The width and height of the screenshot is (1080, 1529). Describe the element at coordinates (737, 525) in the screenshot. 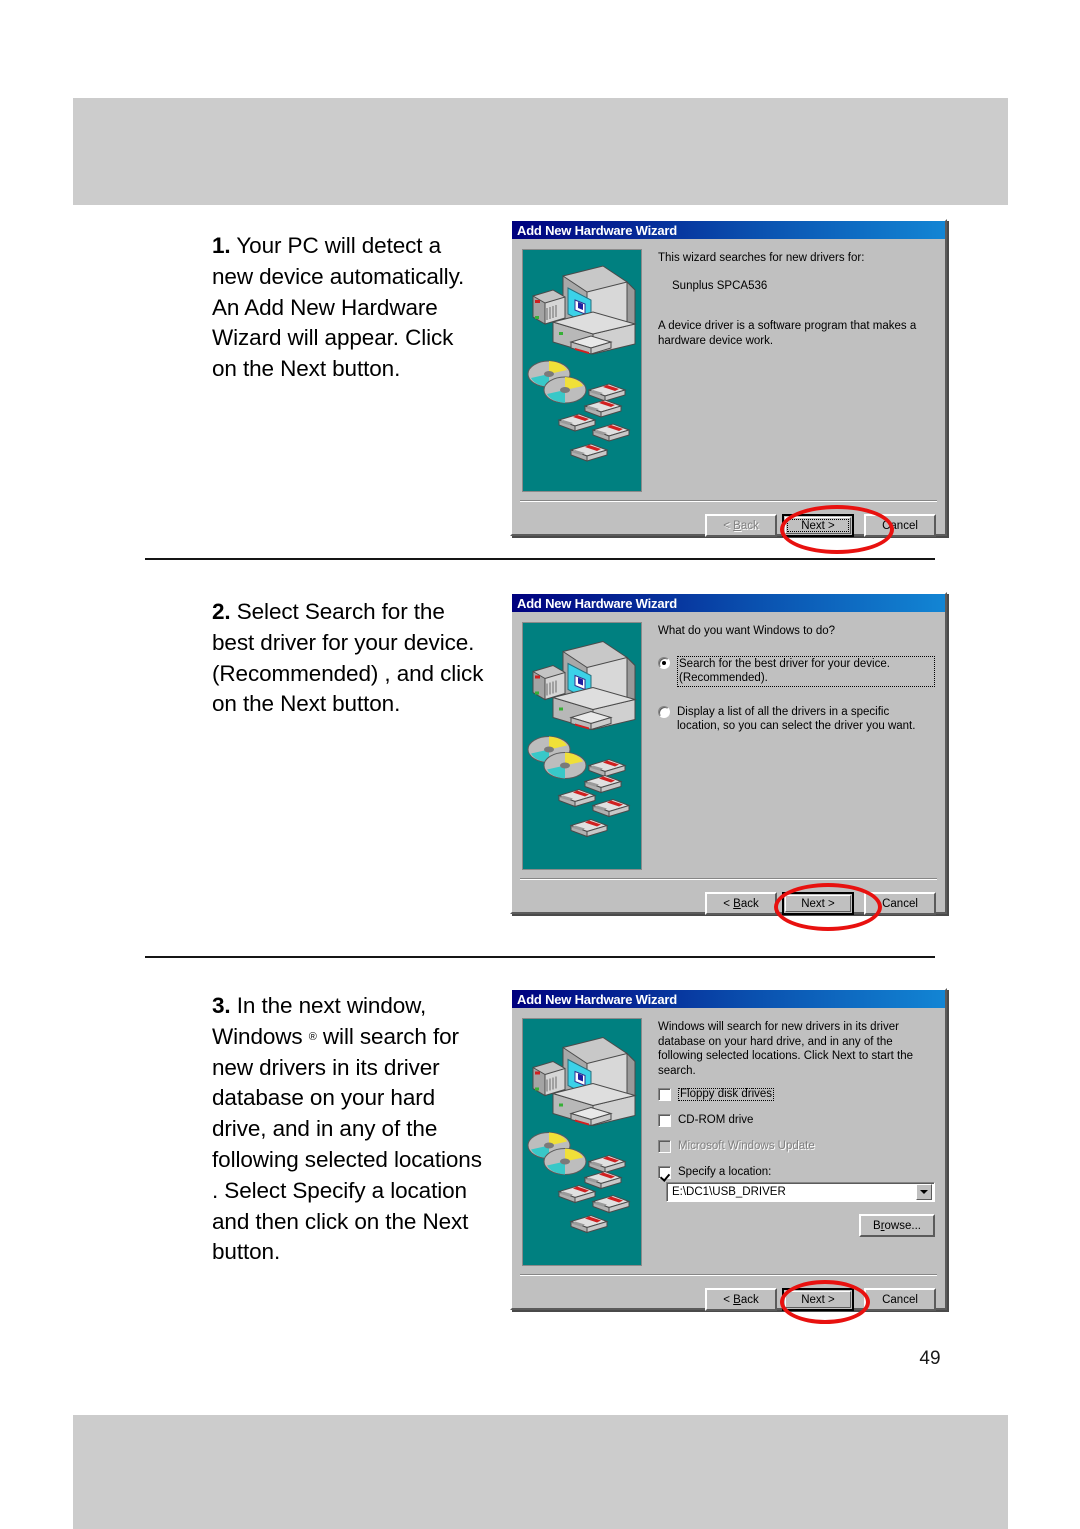

I see `back-accel-1: B` at that location.